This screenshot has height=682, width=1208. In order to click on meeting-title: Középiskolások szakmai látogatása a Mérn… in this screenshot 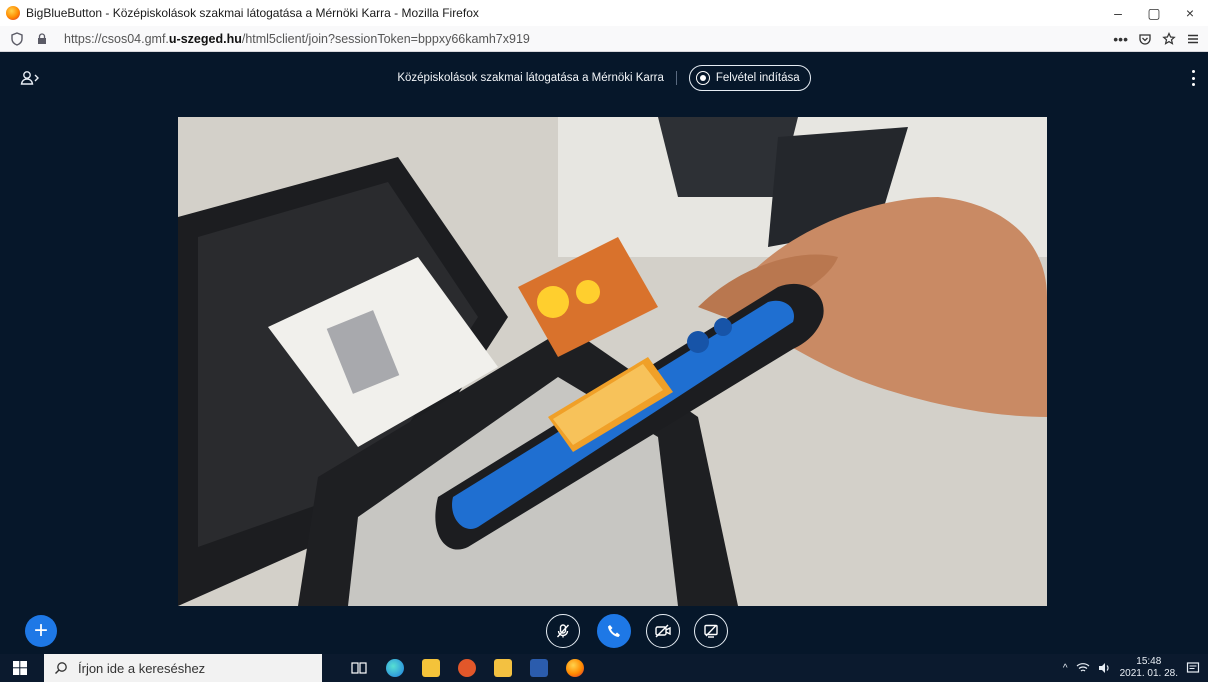, I will do `click(530, 78)`.